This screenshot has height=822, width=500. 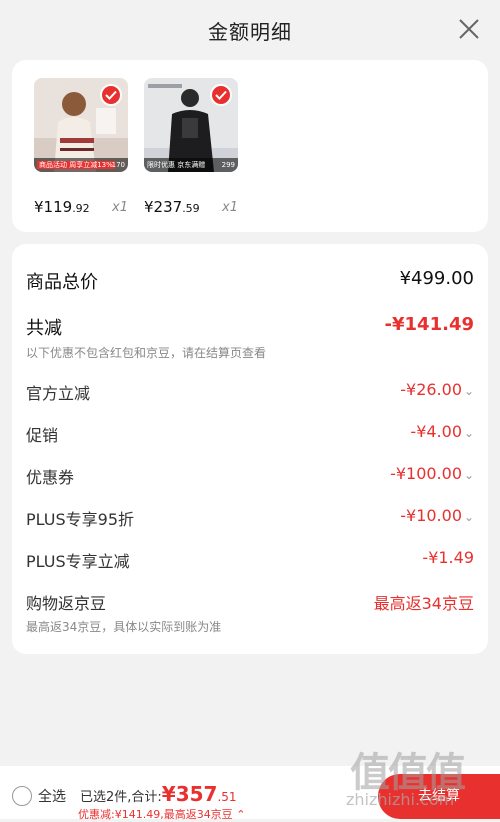 What do you see at coordinates (250, 393) in the screenshot?
I see `discount-item-row: 官方立减 -¥26.00 ⌄` at bounding box center [250, 393].